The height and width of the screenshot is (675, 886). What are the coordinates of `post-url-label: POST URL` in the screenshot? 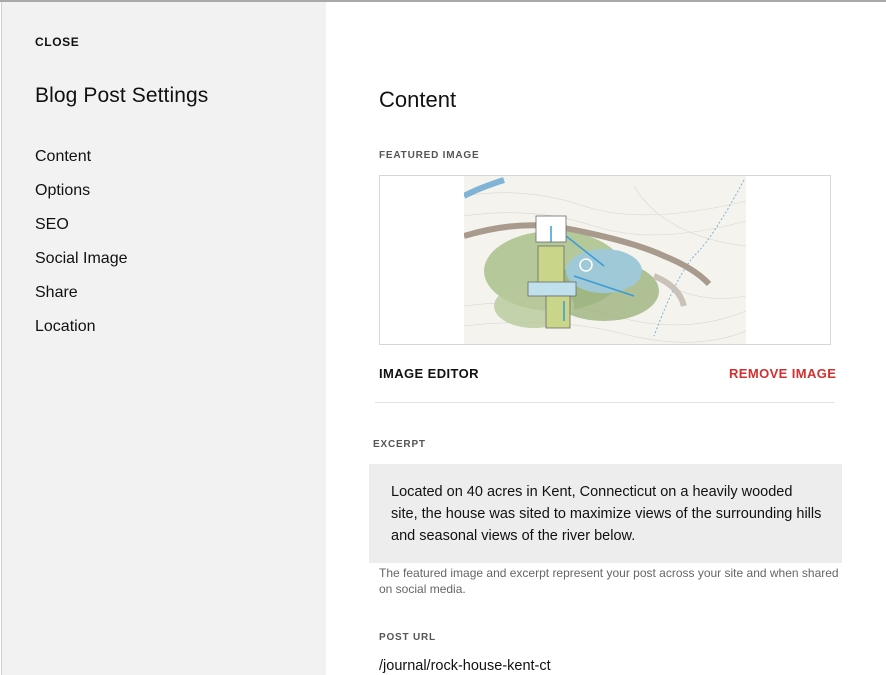 It's located at (407, 637).